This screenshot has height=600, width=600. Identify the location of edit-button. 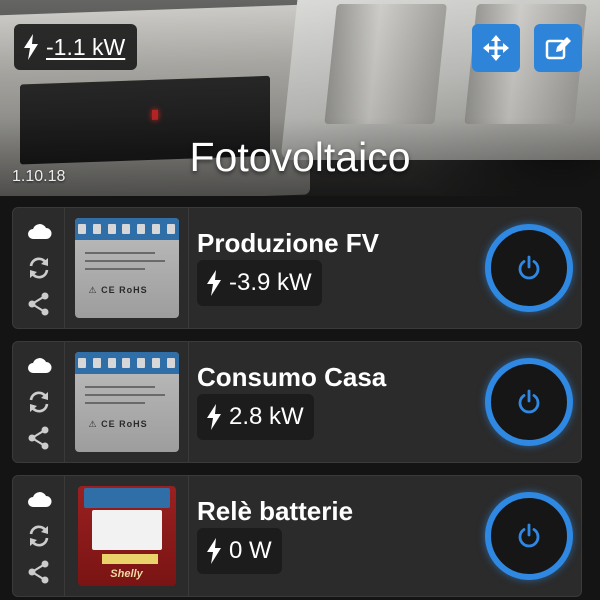
(558, 48).